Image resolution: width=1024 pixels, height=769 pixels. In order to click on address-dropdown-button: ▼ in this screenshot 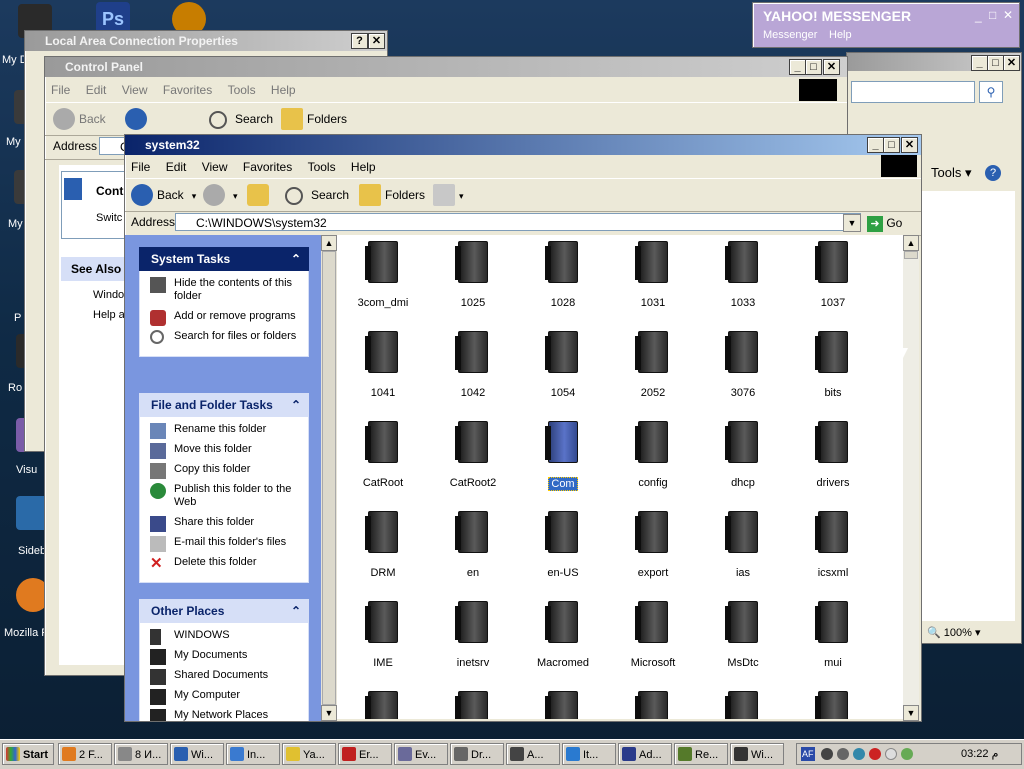, I will do `click(852, 223)`.